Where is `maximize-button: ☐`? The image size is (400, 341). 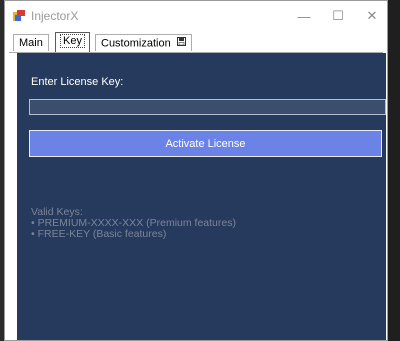
maximize-button: ☐ is located at coordinates (338, 16).